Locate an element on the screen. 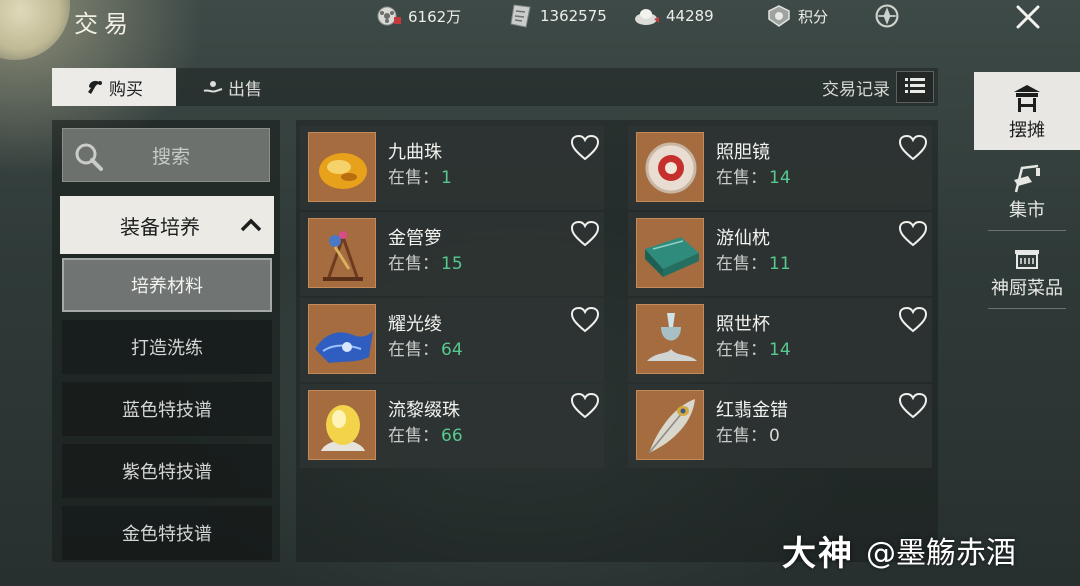  item-card: 九曲珠 在售： 1 is located at coordinates (452, 168).